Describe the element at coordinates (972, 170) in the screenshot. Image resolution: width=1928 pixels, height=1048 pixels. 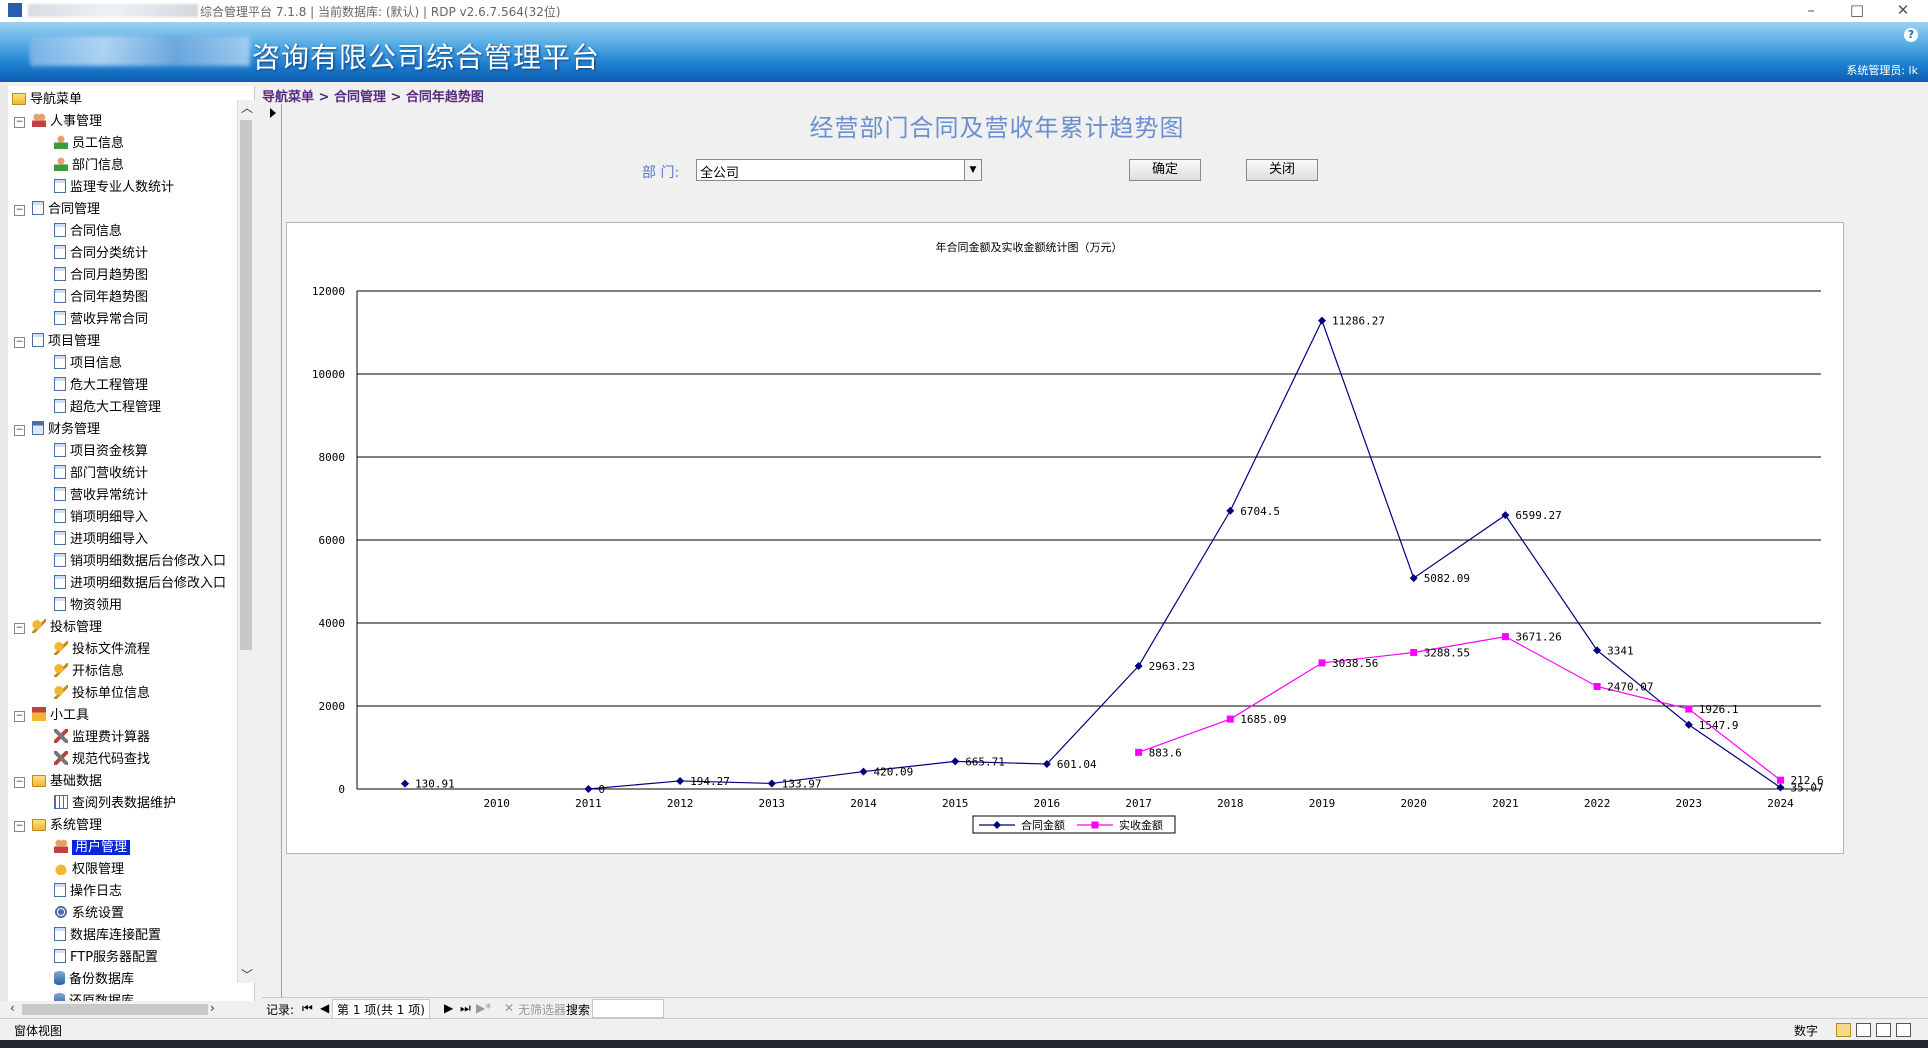
I see `chevron-down-icon: ▼` at that location.